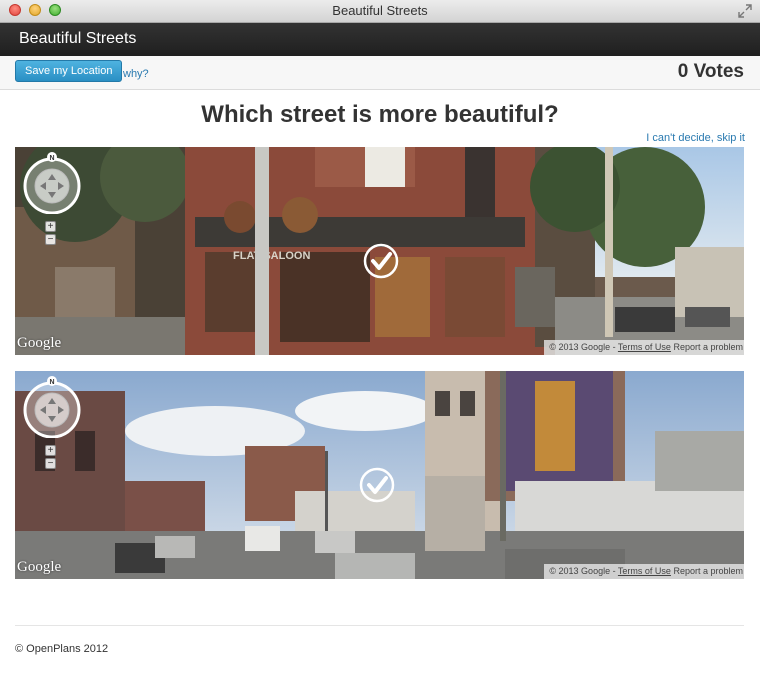 The width and height of the screenshot is (760, 673). I want to click on close-window-button, so click(15, 10).